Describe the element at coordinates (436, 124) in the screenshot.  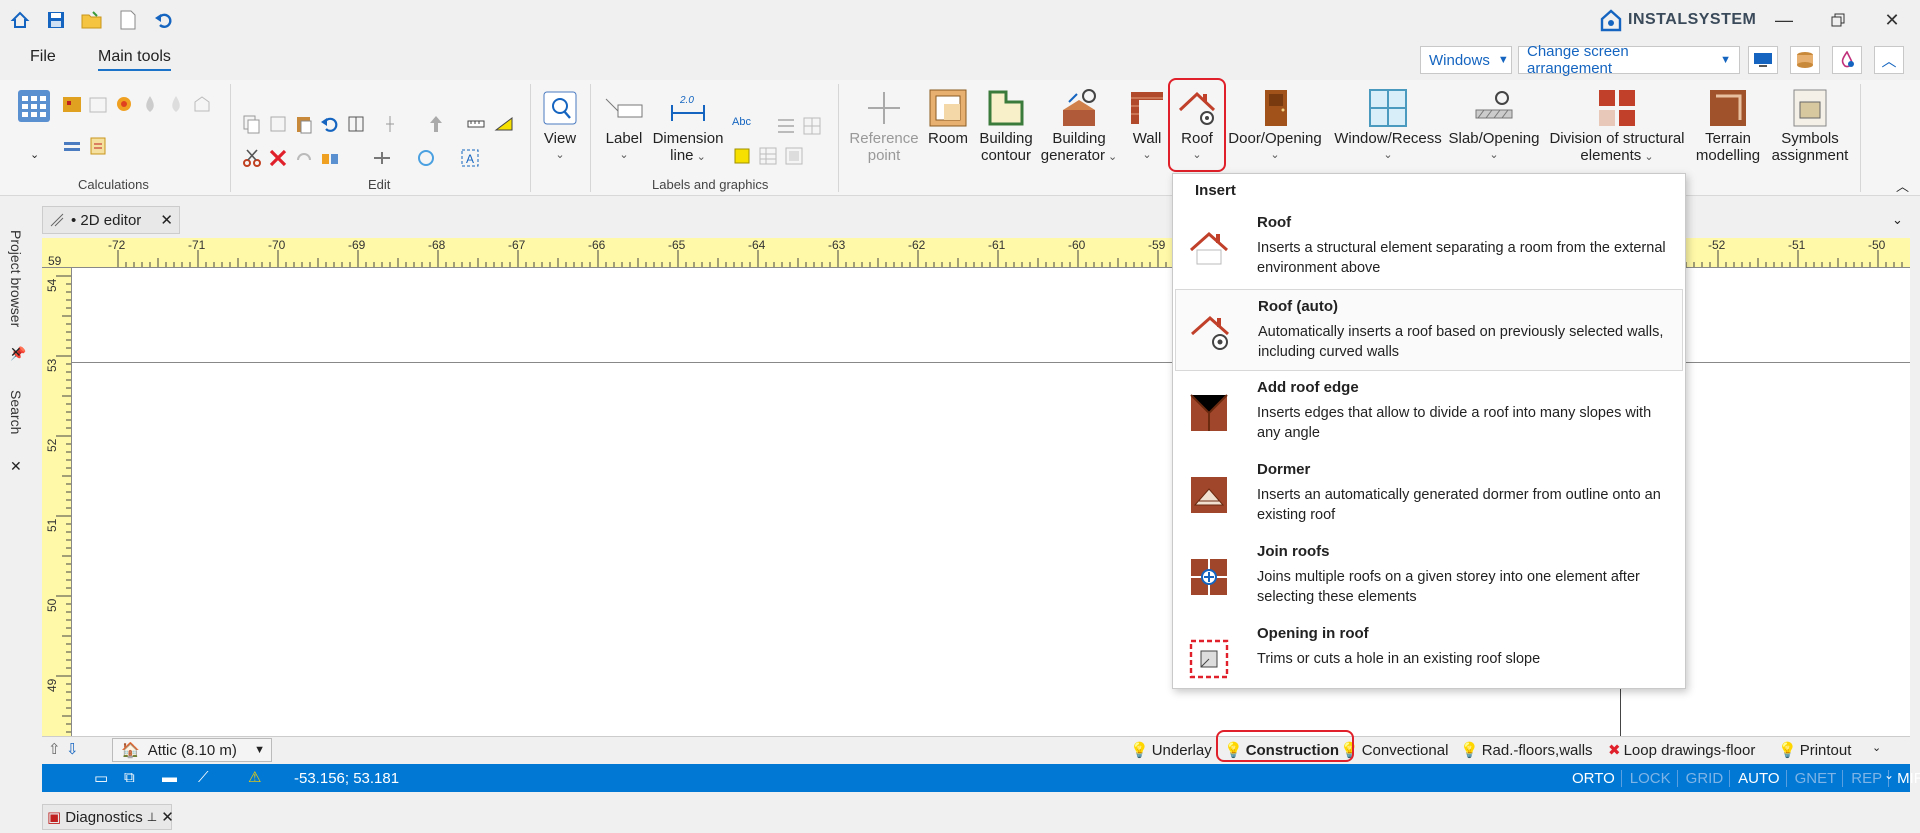
I see `move-up-icon` at that location.